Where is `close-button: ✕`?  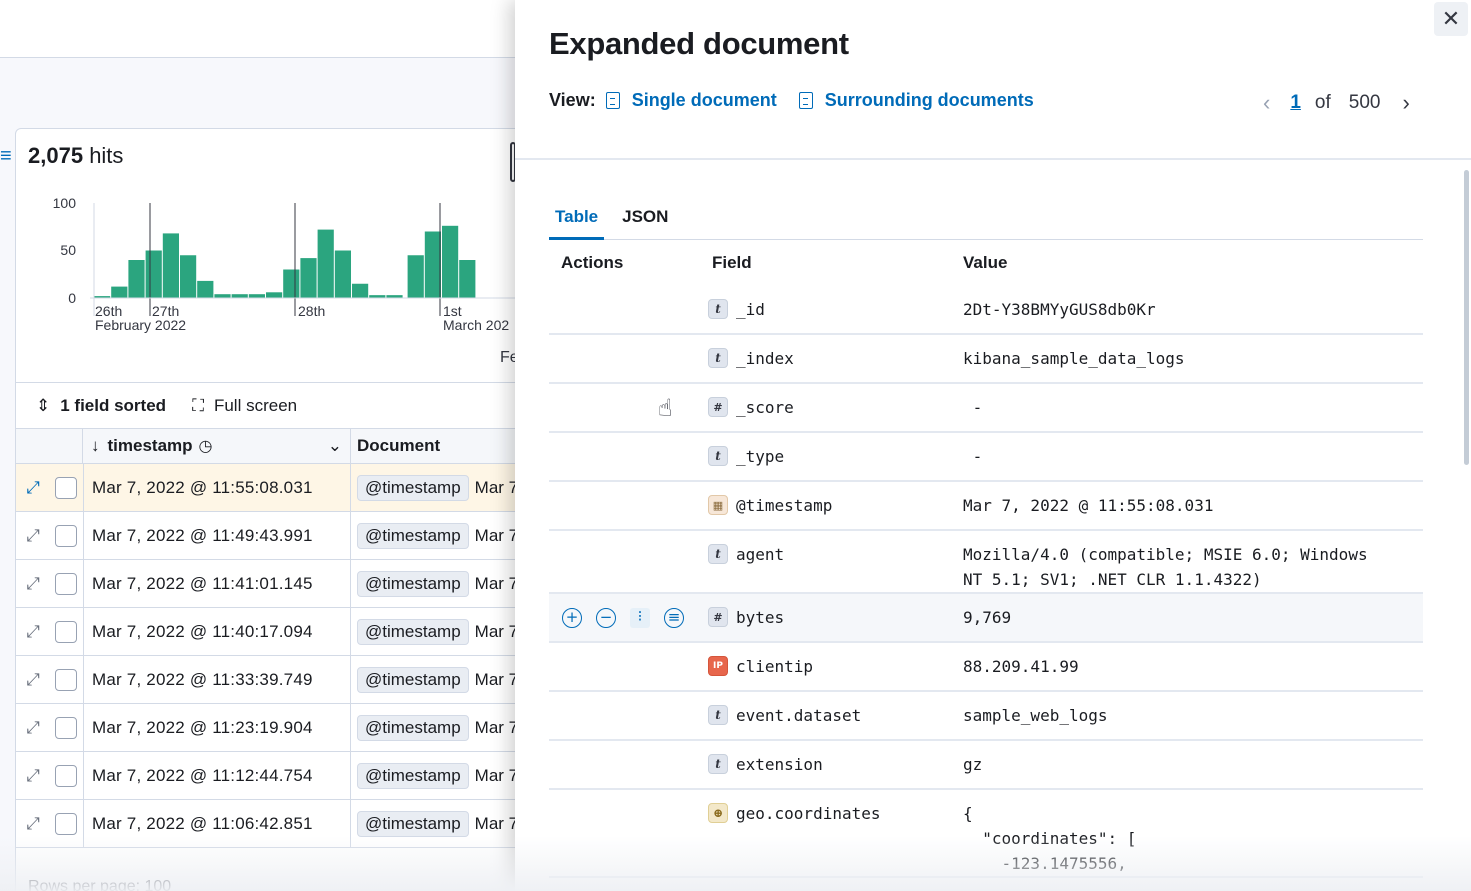 close-button: ✕ is located at coordinates (1451, 19).